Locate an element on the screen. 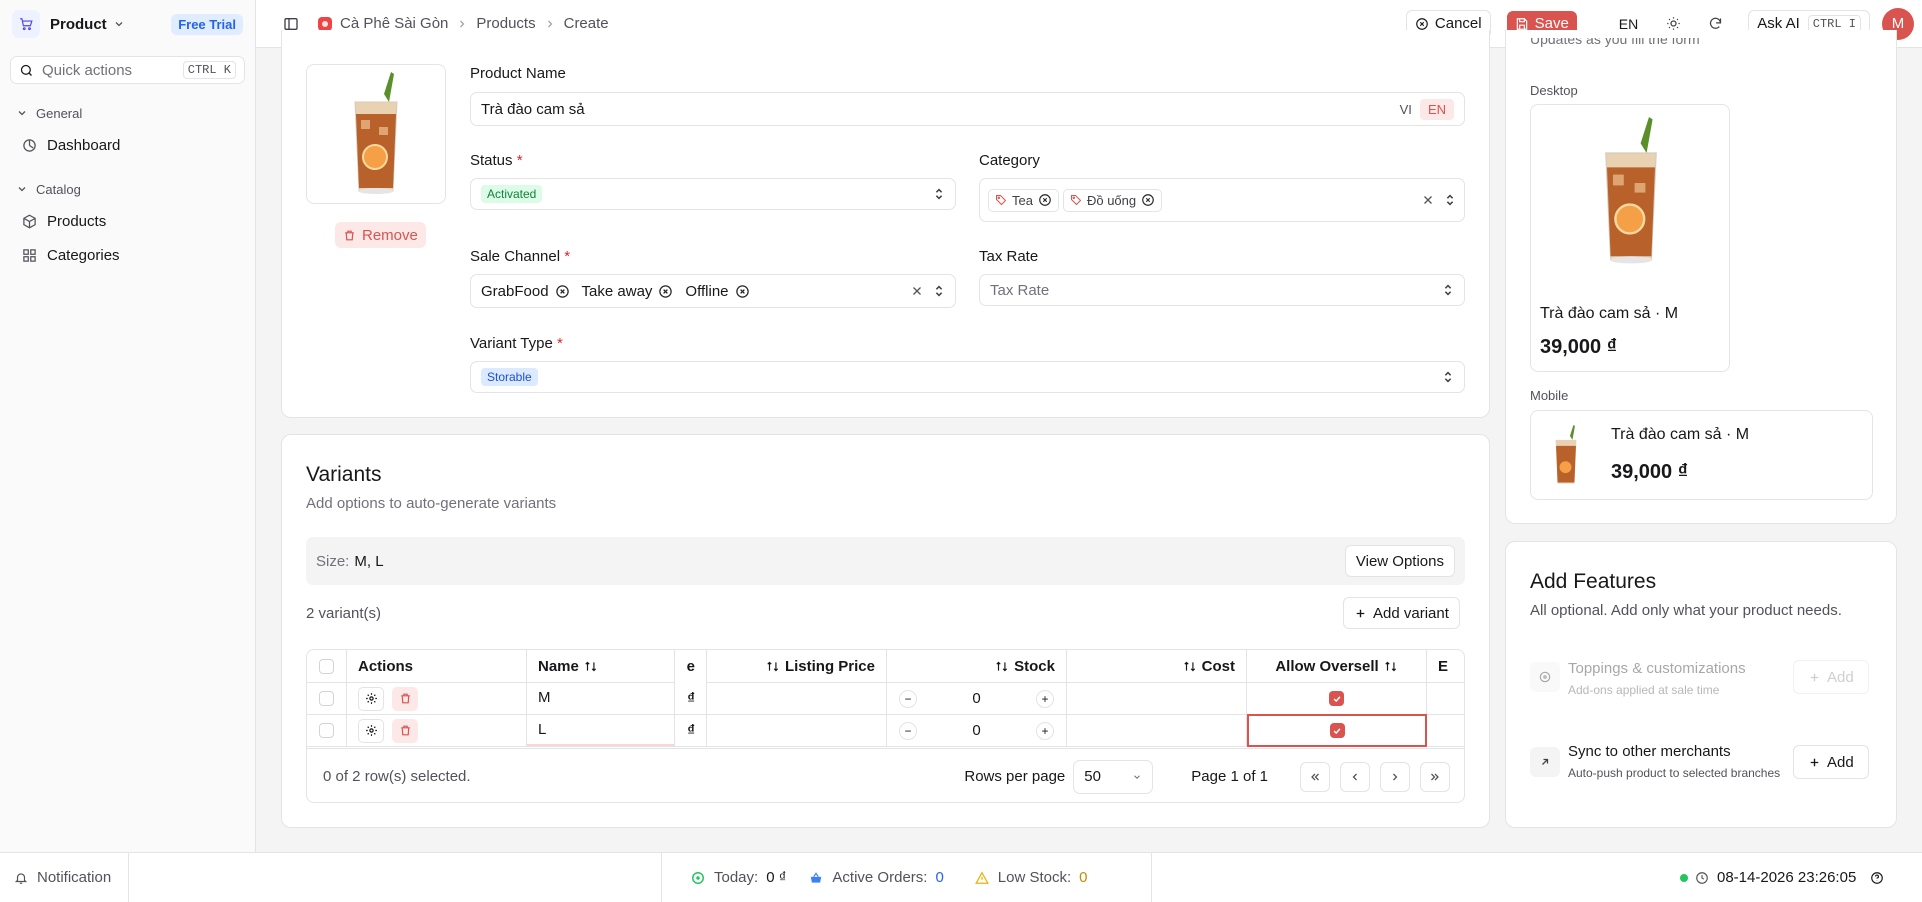  stock-stepper: − 0 + is located at coordinates (977, 698).